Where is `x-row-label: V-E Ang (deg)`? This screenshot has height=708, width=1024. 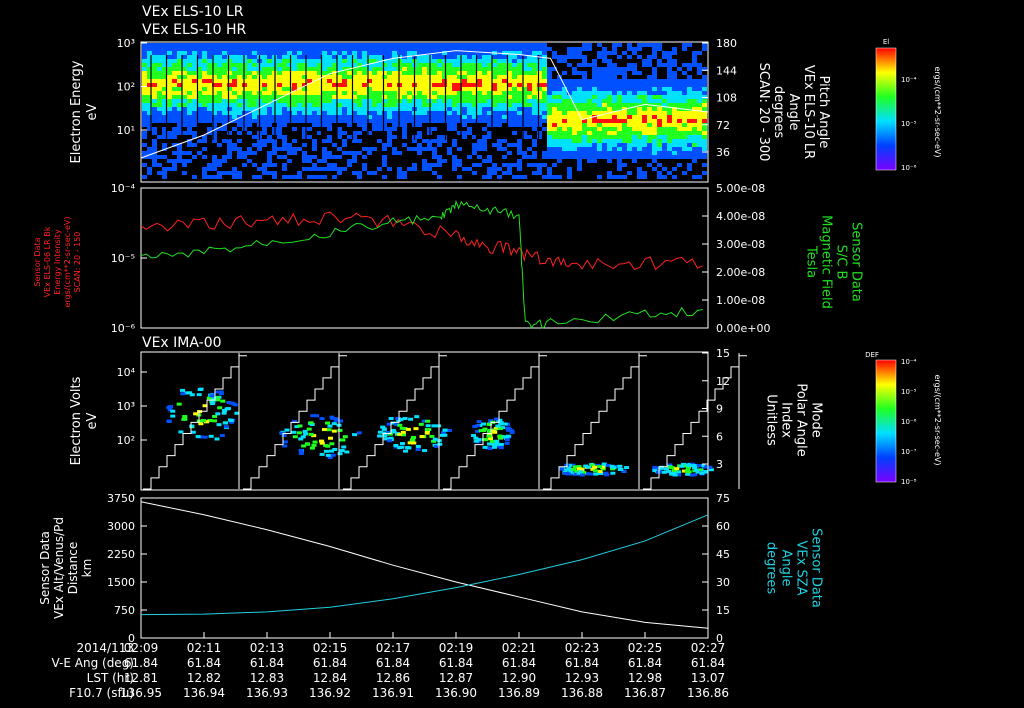
x-row-label: V-E Ang (deg) is located at coordinates (93, 663).